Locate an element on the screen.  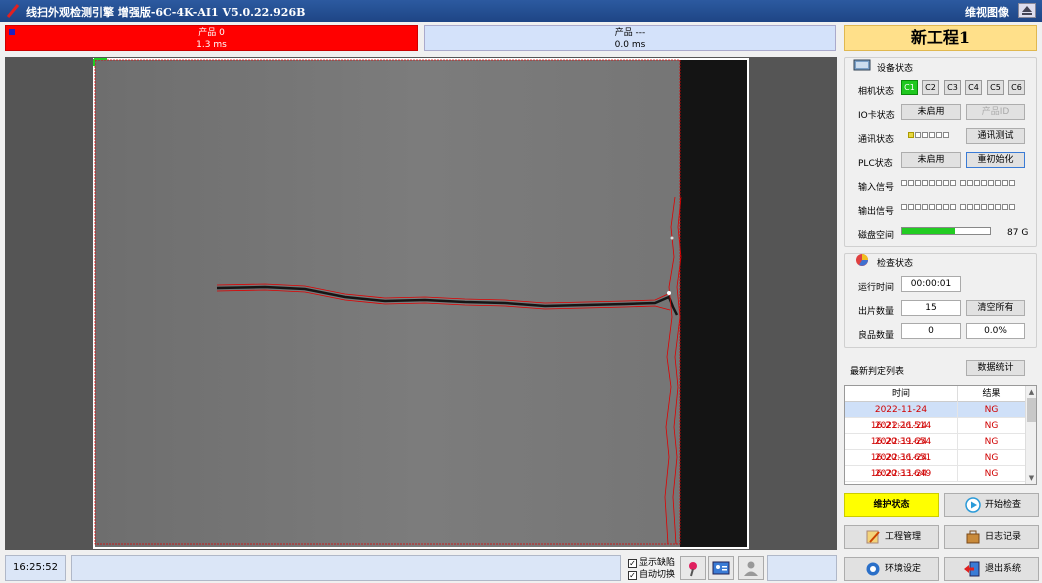
user-button is located at coordinates (751, 568).